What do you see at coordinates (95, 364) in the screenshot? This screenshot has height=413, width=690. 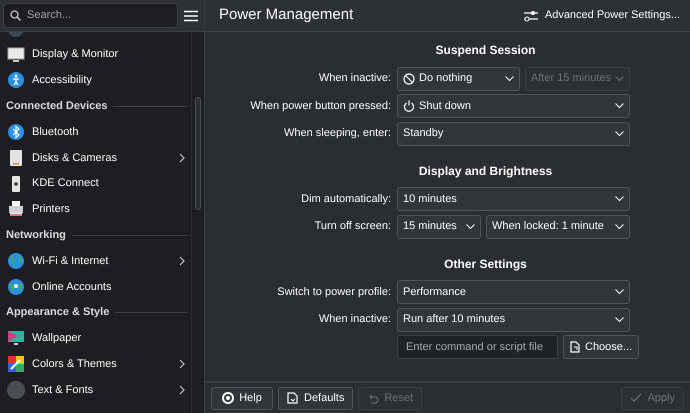 I see `sidebar-item: Colors & Themes` at bounding box center [95, 364].